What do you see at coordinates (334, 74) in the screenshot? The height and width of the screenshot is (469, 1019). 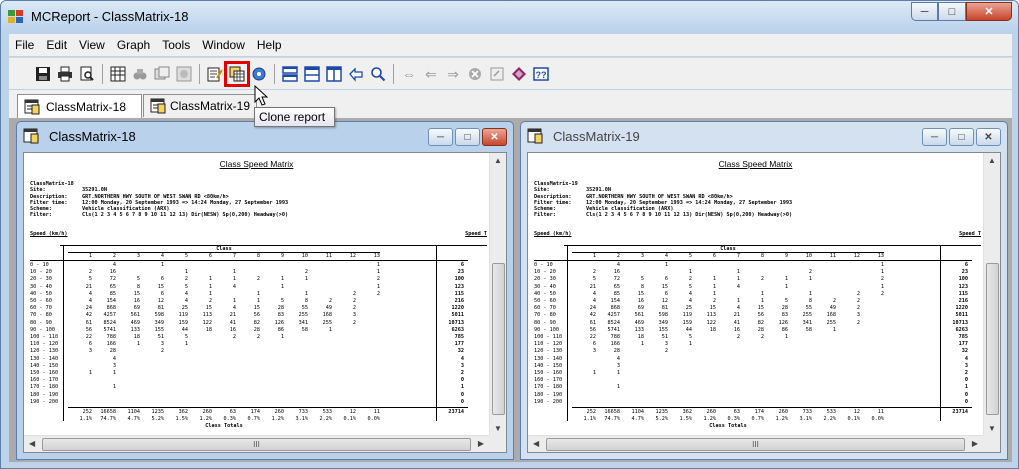 I see `columns-icon` at bounding box center [334, 74].